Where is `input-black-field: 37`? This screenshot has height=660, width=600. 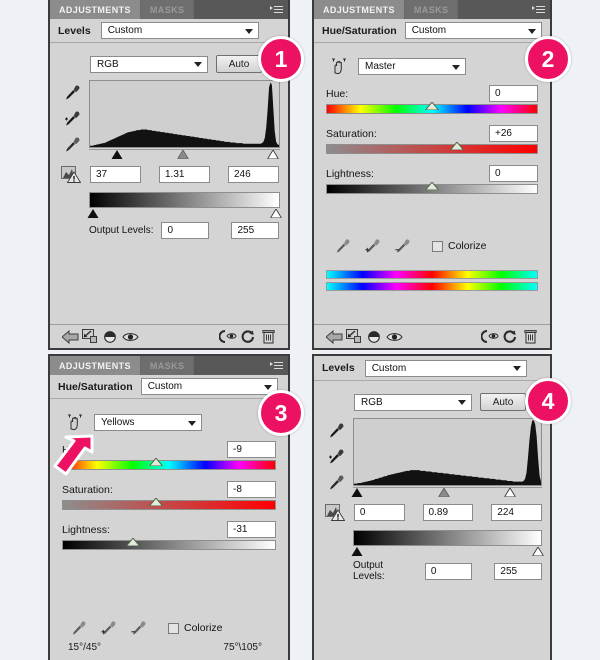 input-black-field: 37 is located at coordinates (115, 174).